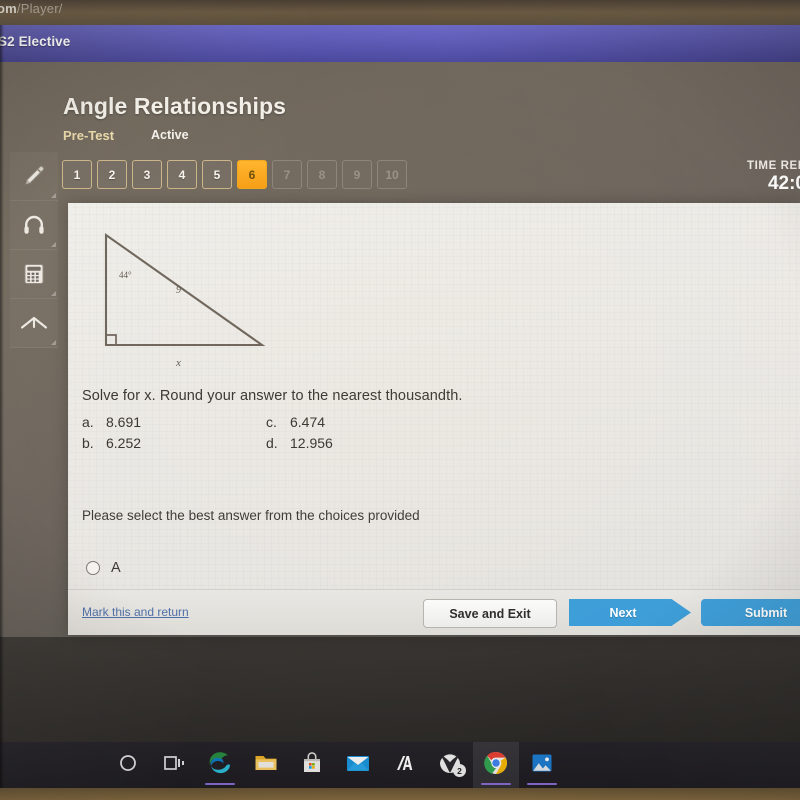  What do you see at coordinates (170, 135) in the screenshot?
I see `status-badge: Active` at bounding box center [170, 135].